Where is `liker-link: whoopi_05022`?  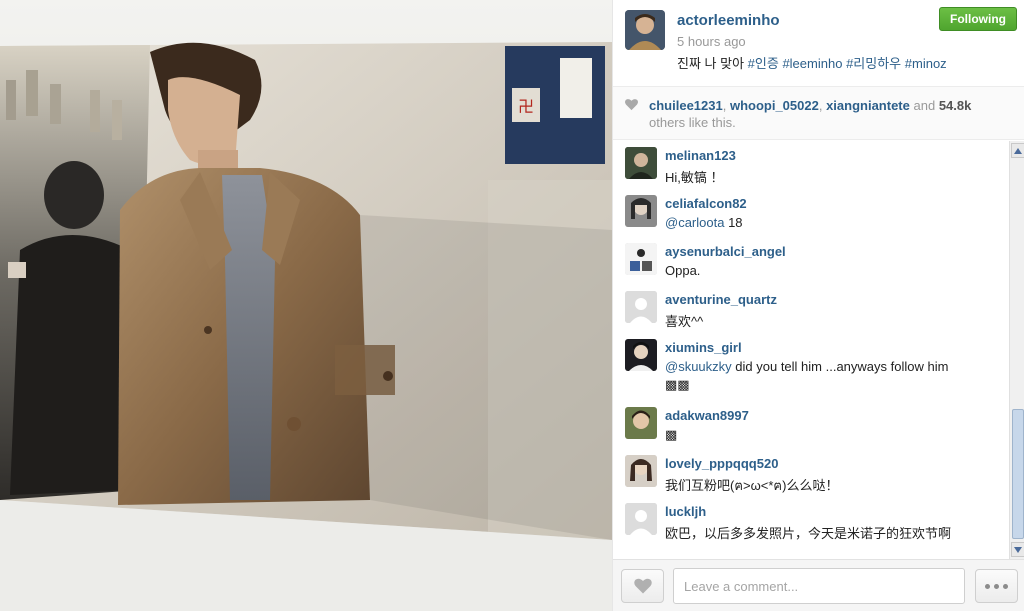
liker-link: whoopi_05022 is located at coordinates (774, 105).